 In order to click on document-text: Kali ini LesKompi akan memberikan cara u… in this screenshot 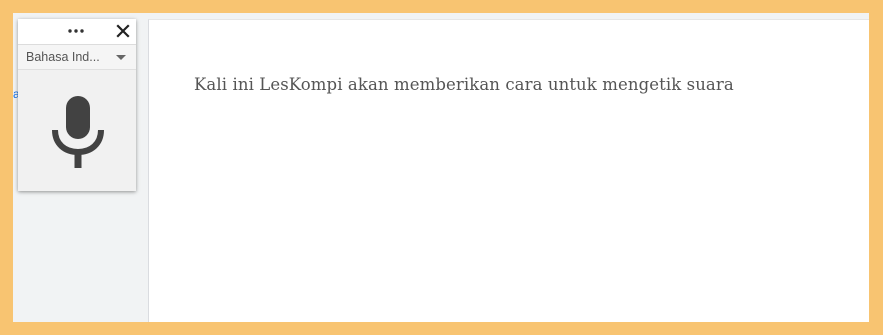, I will do `click(464, 84)`.